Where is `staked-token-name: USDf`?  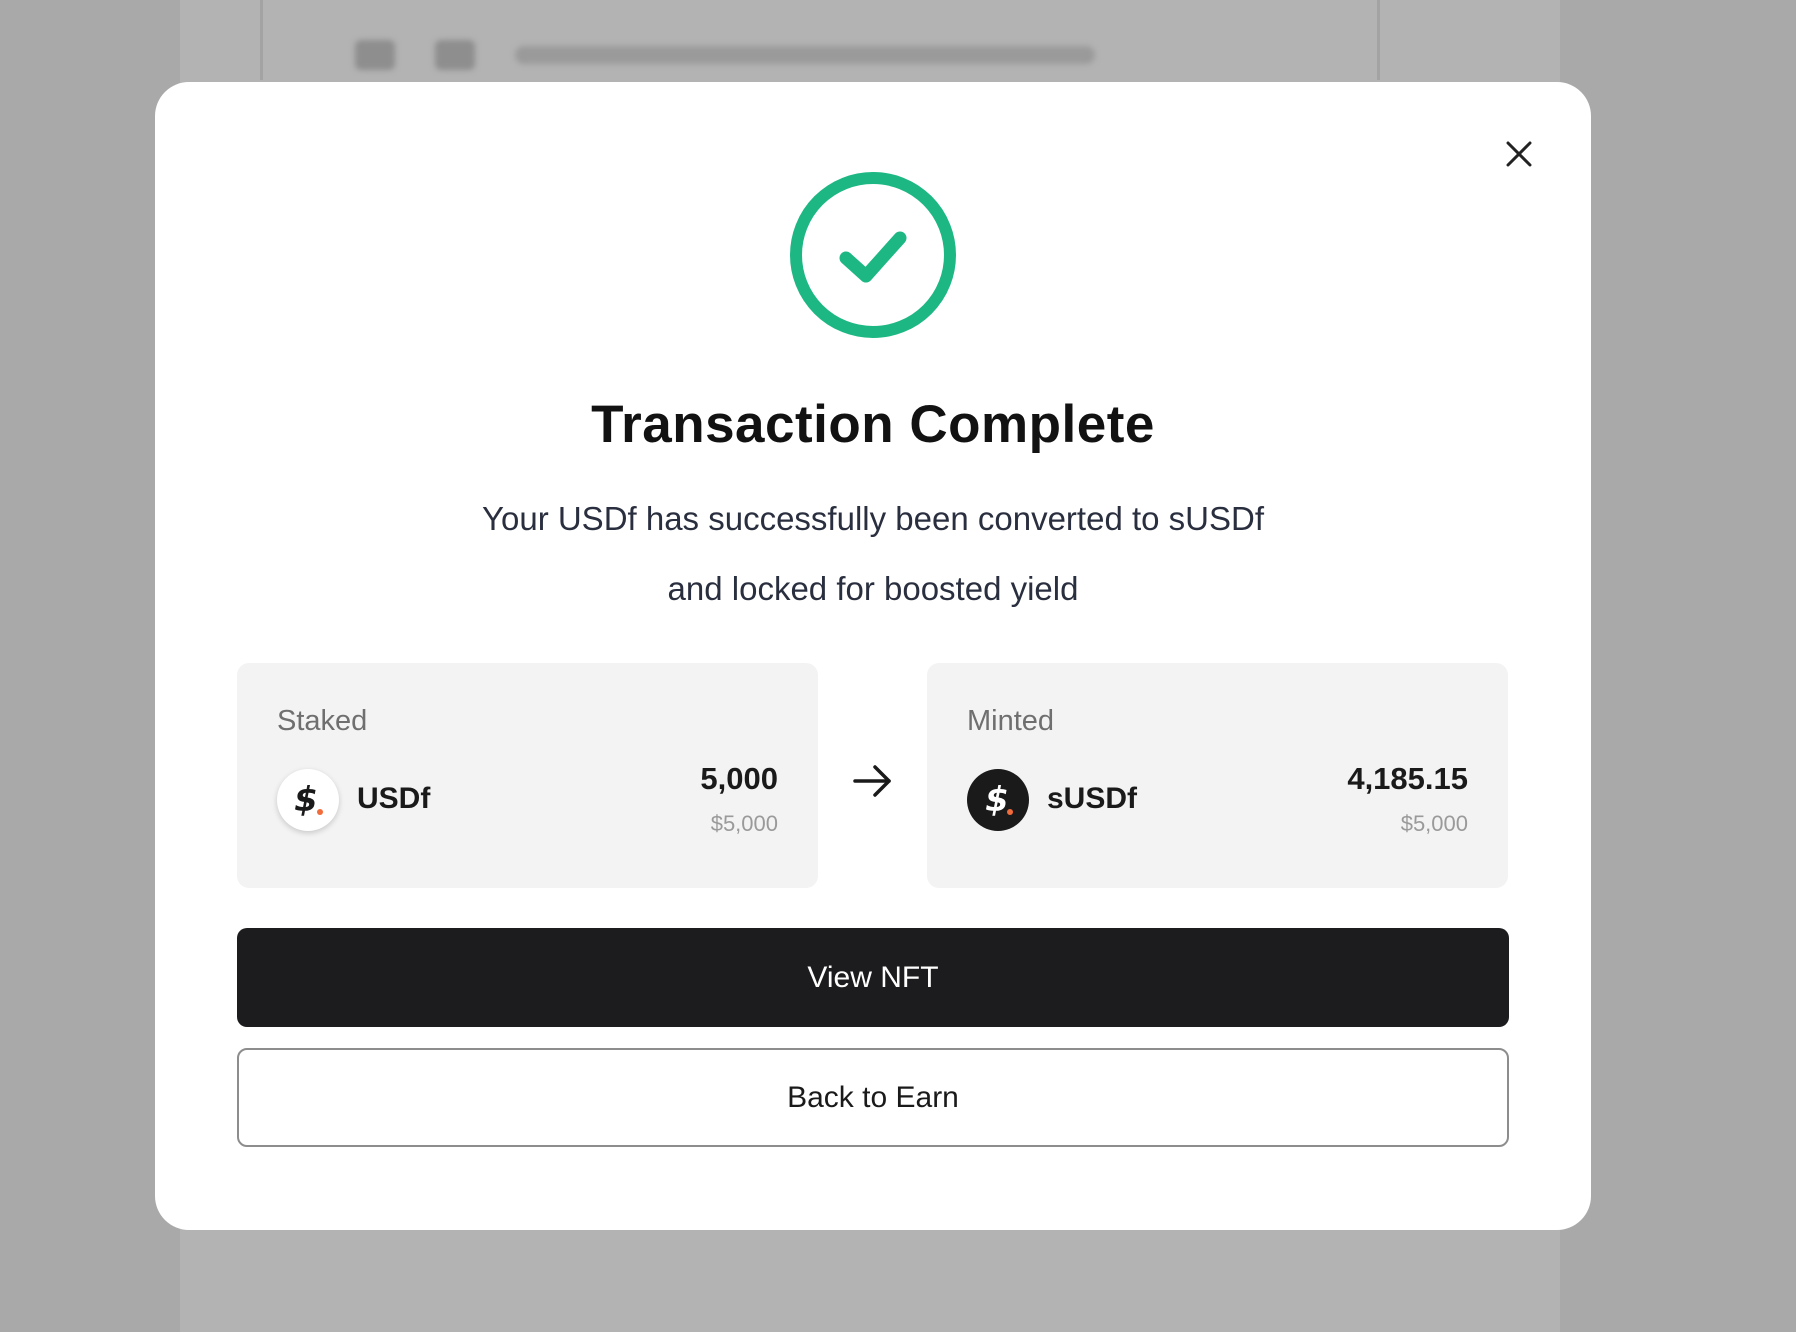 staked-token-name: USDf is located at coordinates (394, 798).